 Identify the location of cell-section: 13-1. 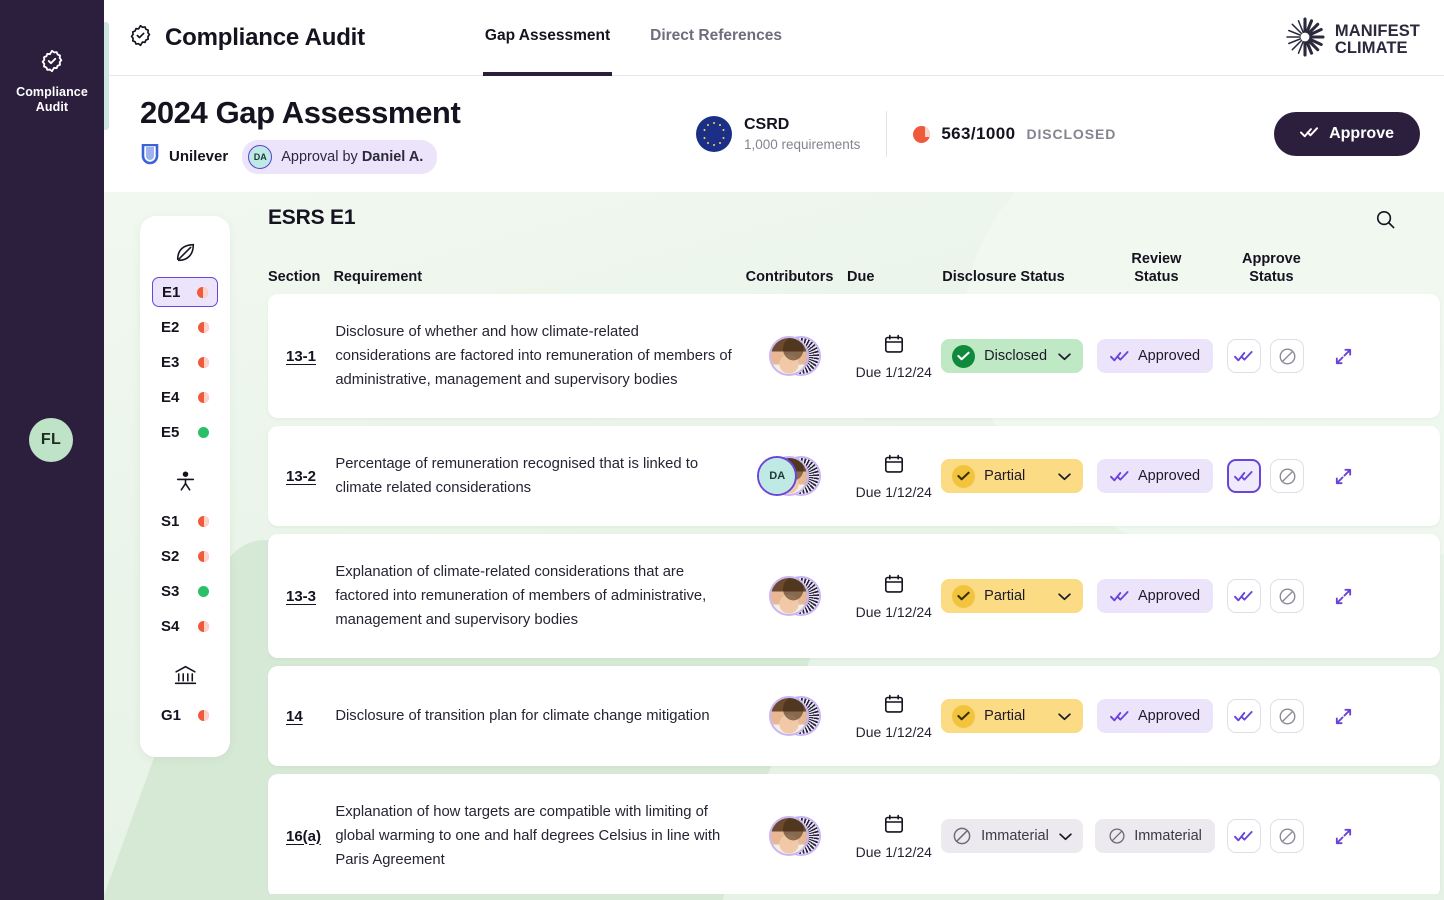
(302, 356).